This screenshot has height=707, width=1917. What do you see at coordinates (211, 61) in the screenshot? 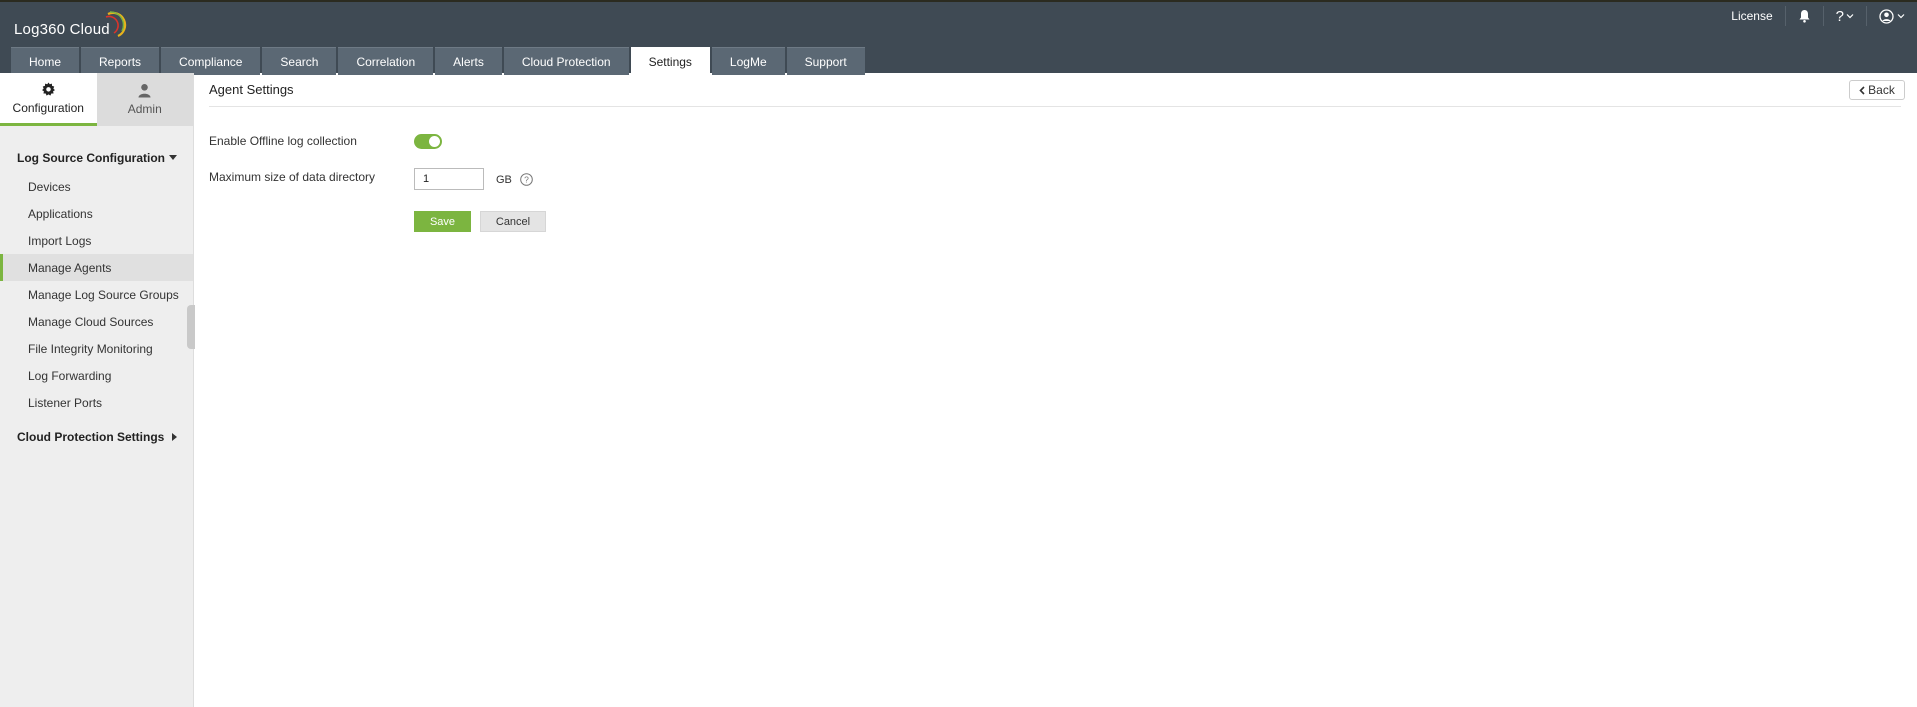
I see `tab-compliance: Compliance` at bounding box center [211, 61].